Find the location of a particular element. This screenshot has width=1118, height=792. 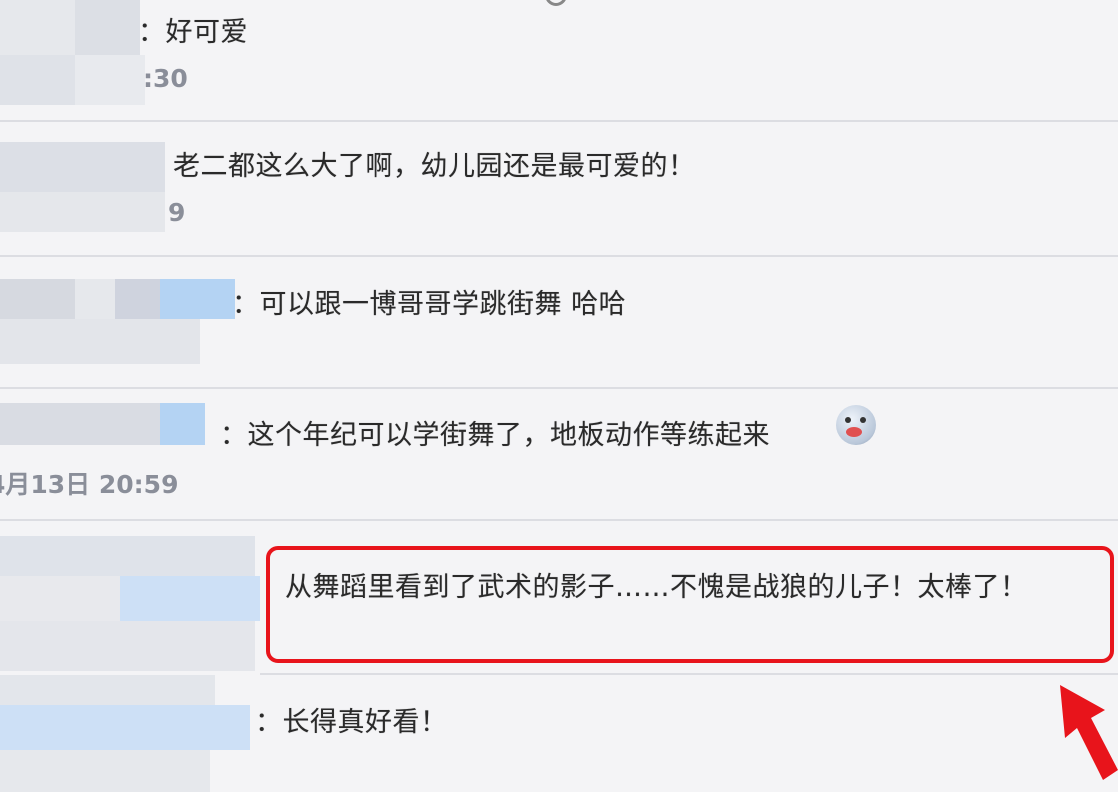

highlight-box is located at coordinates (690, 604).